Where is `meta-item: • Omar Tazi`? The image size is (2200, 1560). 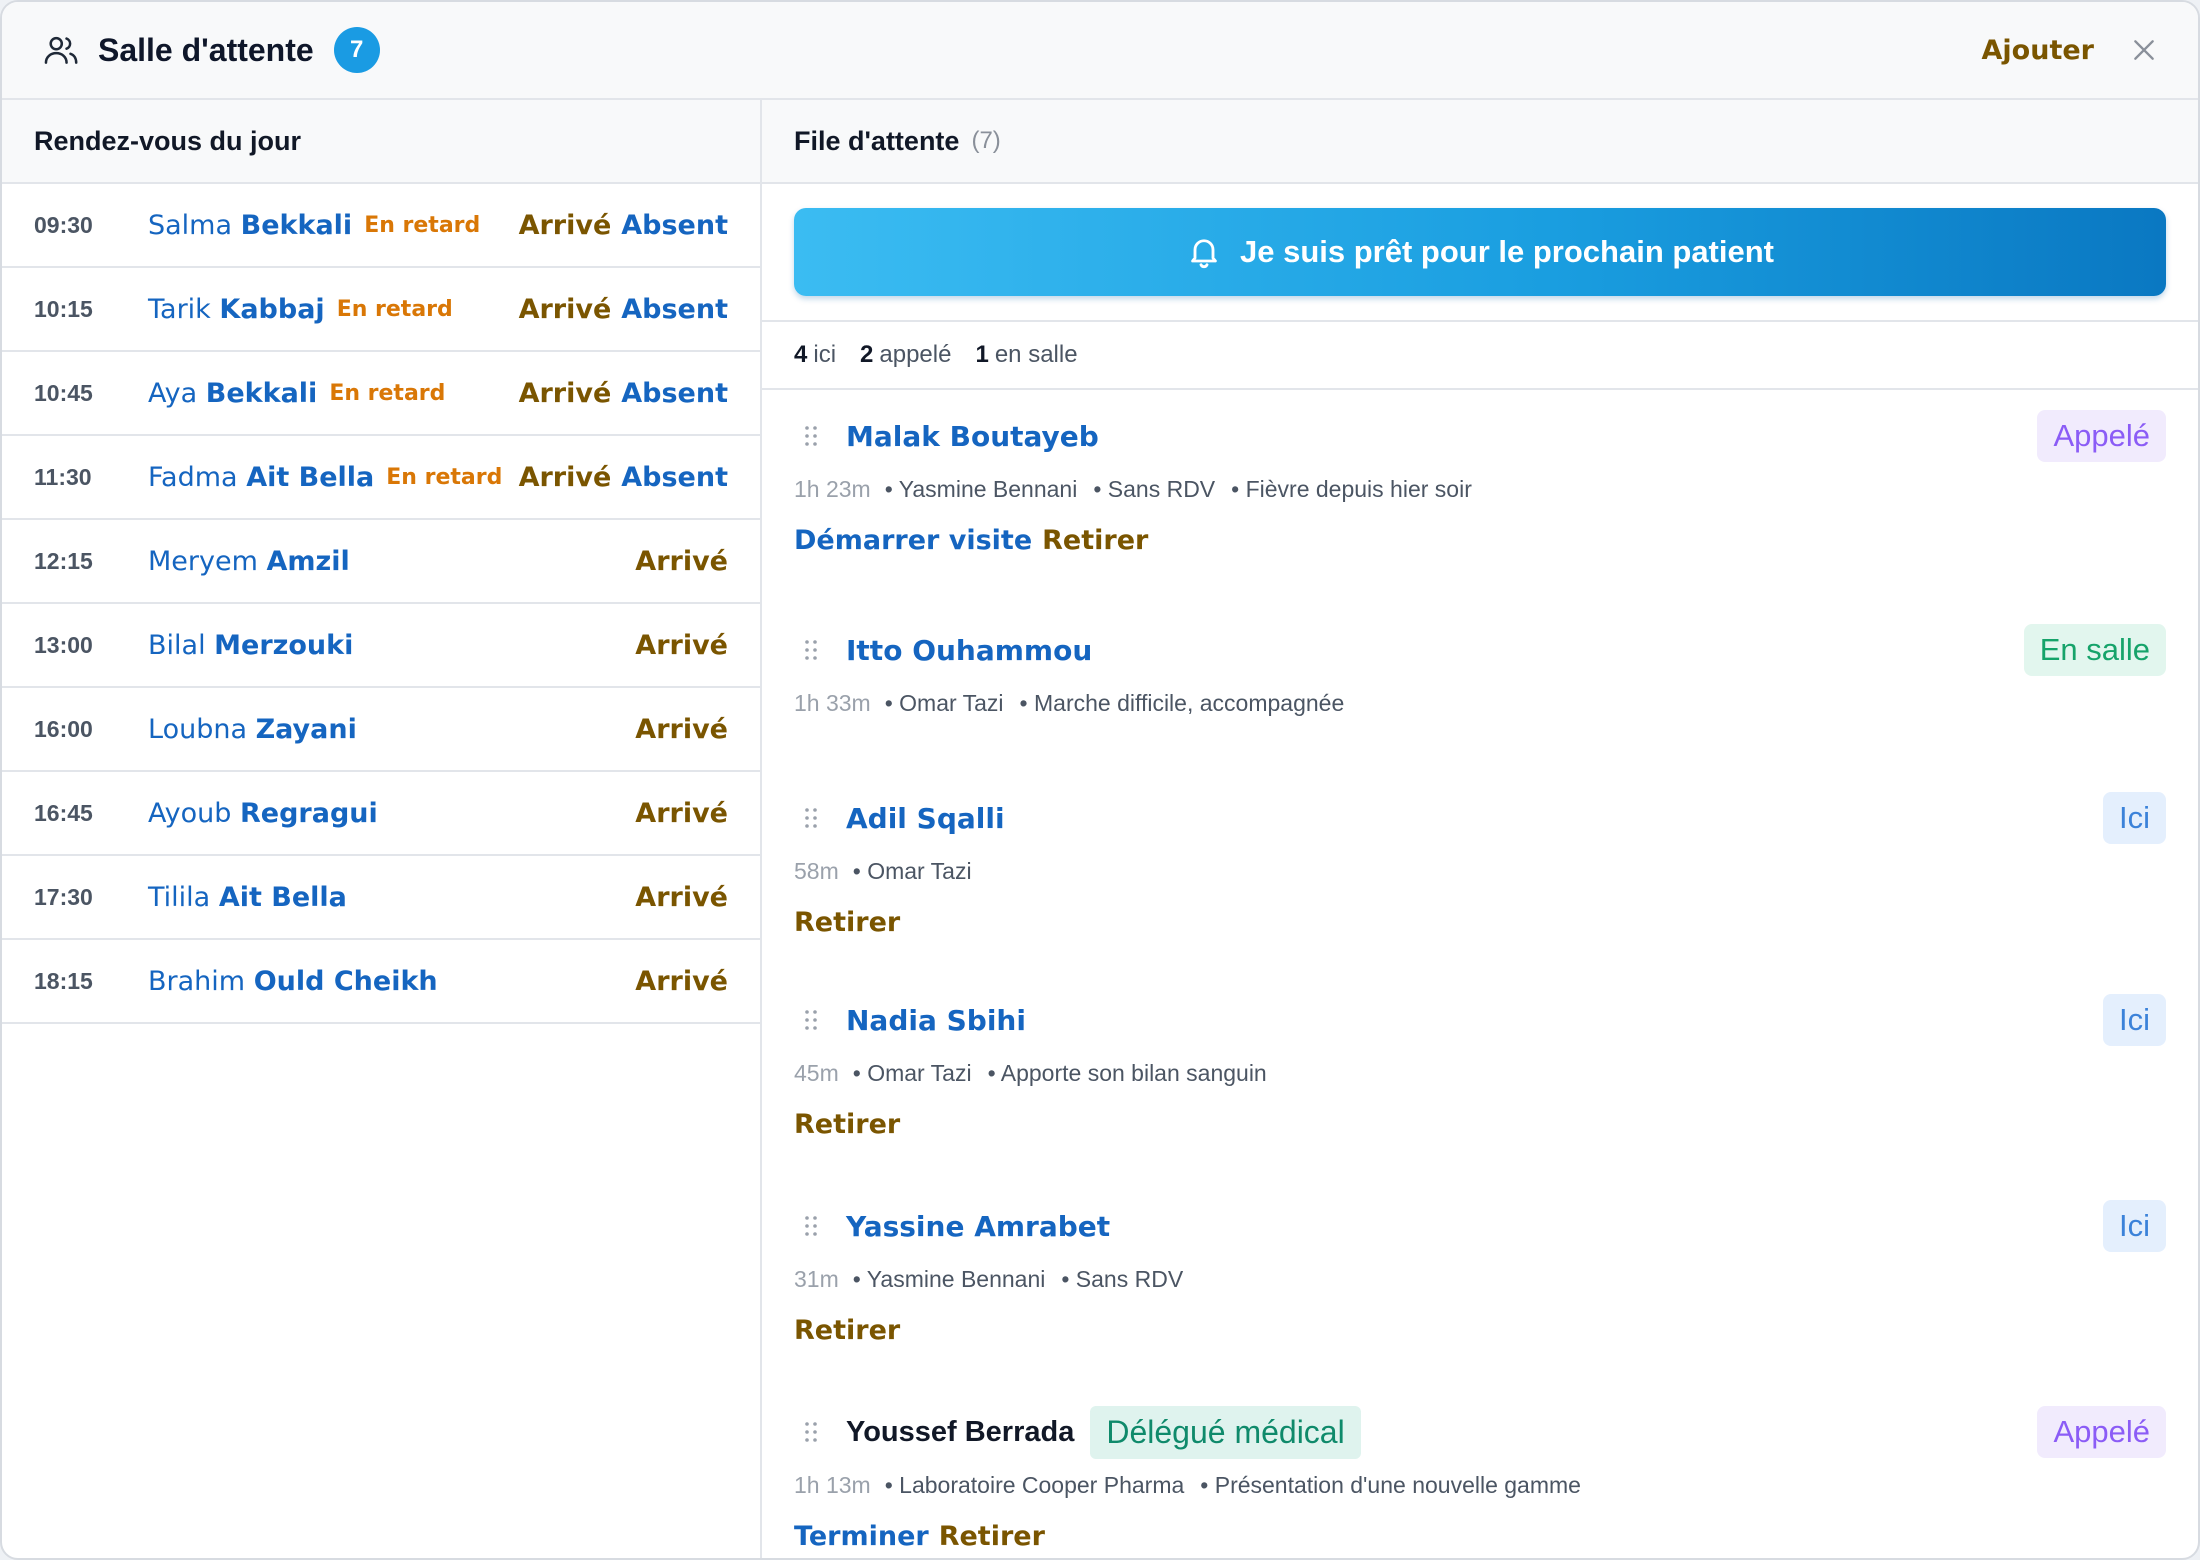 meta-item: • Omar Tazi is located at coordinates (912, 870).